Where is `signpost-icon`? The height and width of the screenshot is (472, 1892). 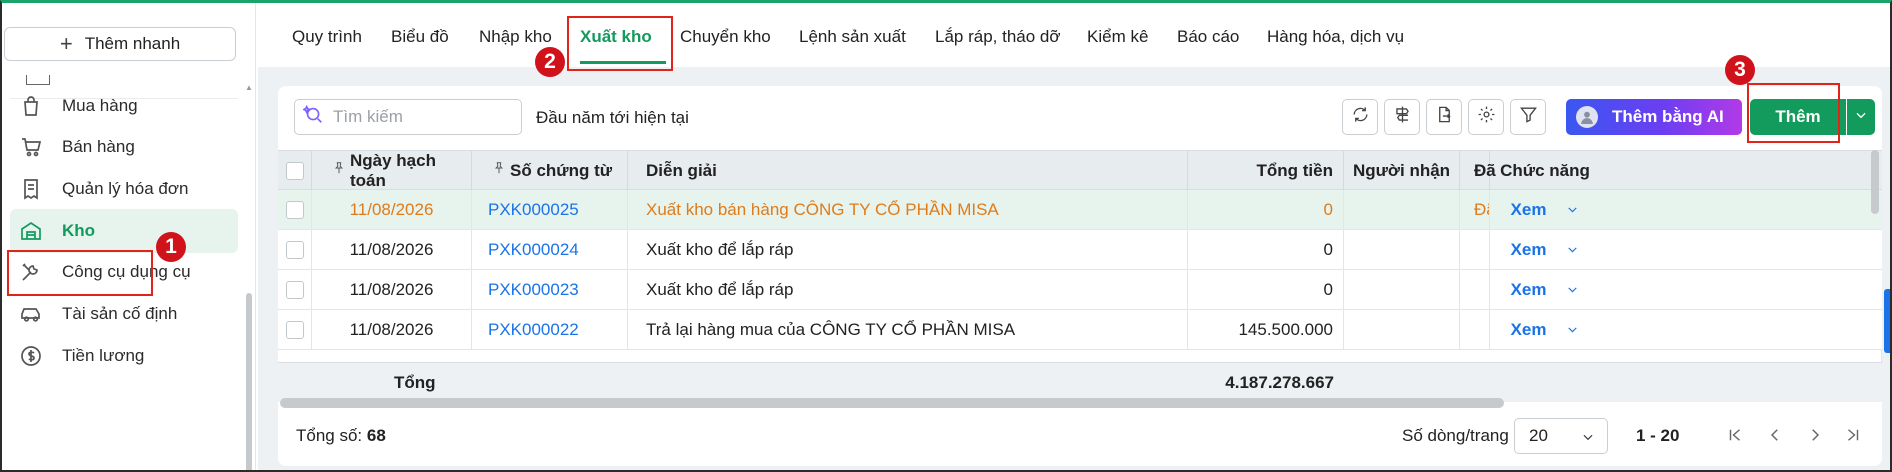
signpost-icon is located at coordinates (1402, 117).